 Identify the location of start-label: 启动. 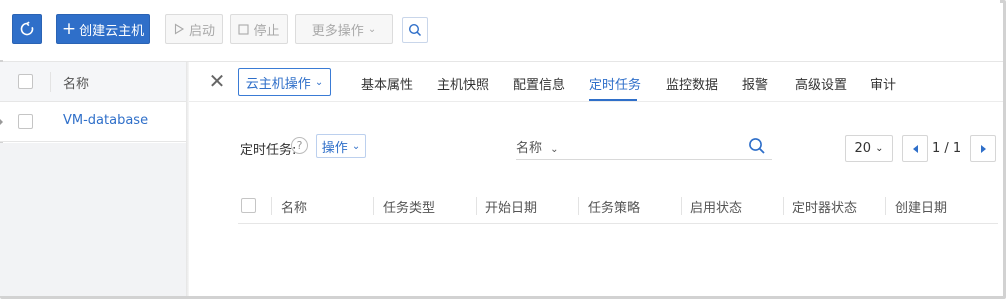
(201, 31).